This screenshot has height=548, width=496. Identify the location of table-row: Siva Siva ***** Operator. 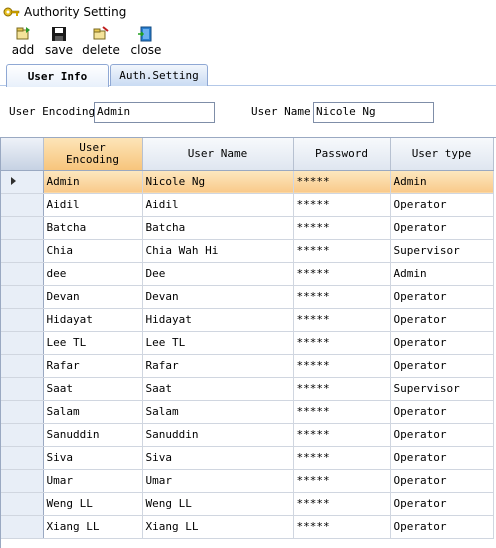
(247, 458).